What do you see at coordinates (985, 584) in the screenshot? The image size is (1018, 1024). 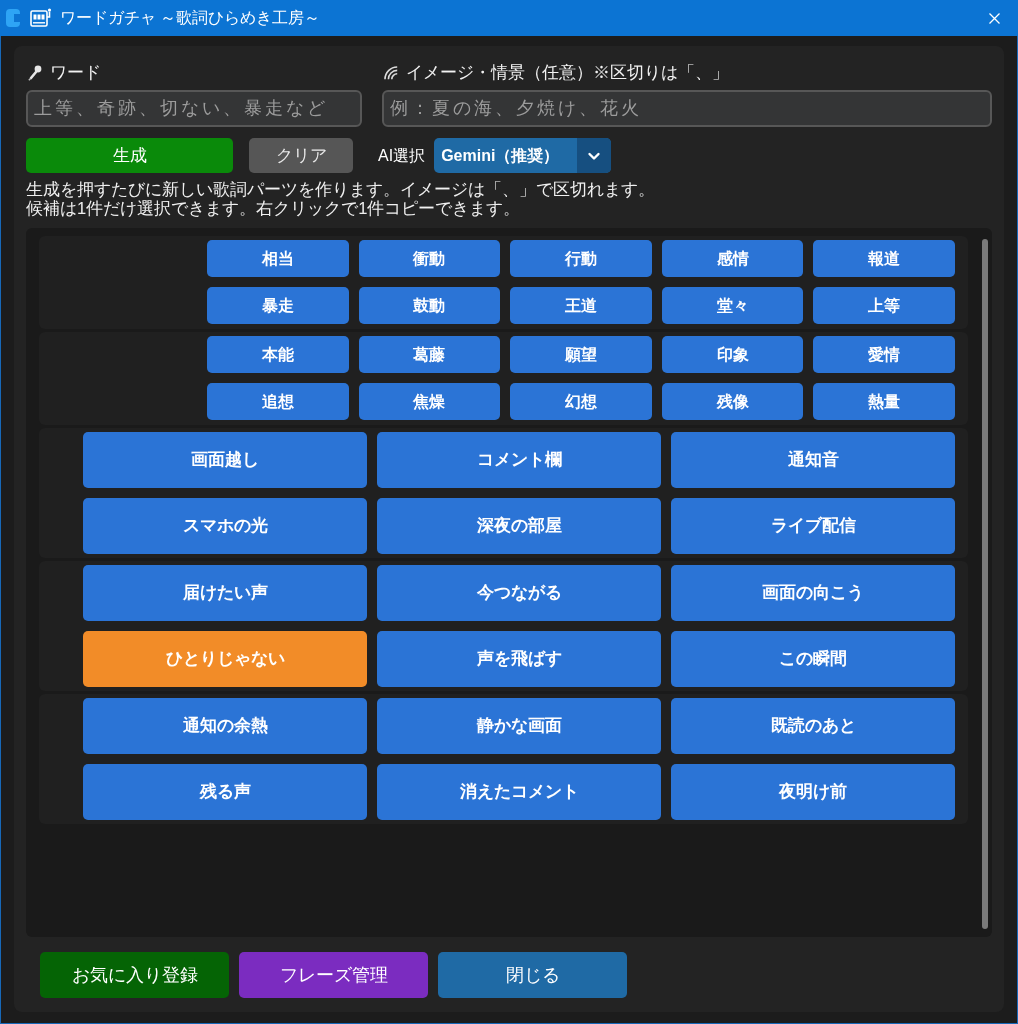 I see `scrollbar-thumb` at bounding box center [985, 584].